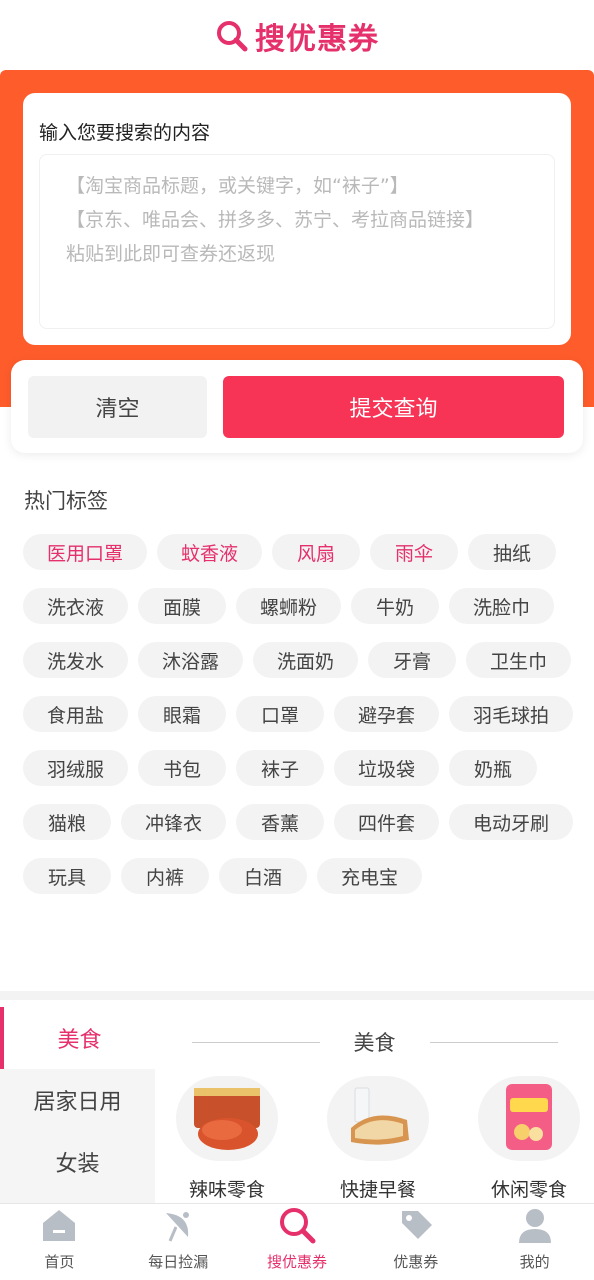 This screenshot has width=594, height=1280. Describe the element at coordinates (210, 552) in the screenshot. I see `hot-tag: 蚊香液` at that location.